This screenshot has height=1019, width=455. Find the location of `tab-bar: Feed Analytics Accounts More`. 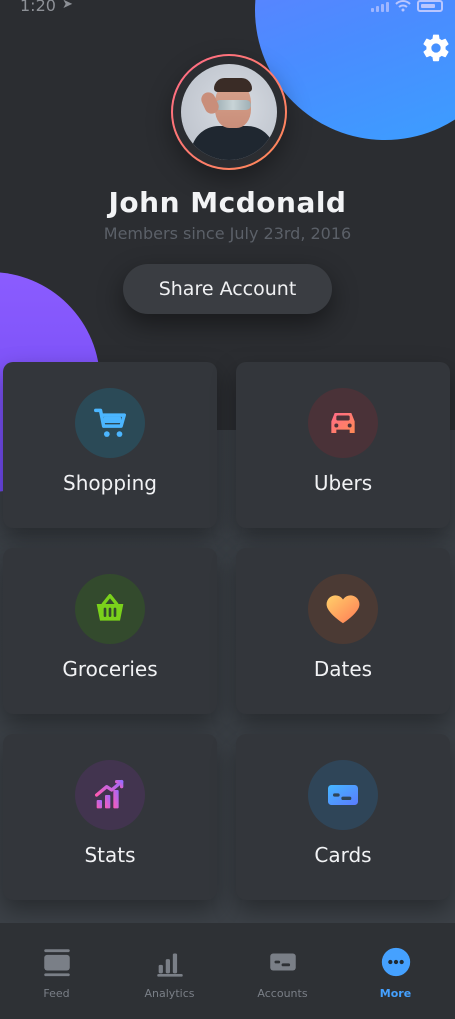

tab-bar: Feed Analytics Accounts More is located at coordinates (227, 971).